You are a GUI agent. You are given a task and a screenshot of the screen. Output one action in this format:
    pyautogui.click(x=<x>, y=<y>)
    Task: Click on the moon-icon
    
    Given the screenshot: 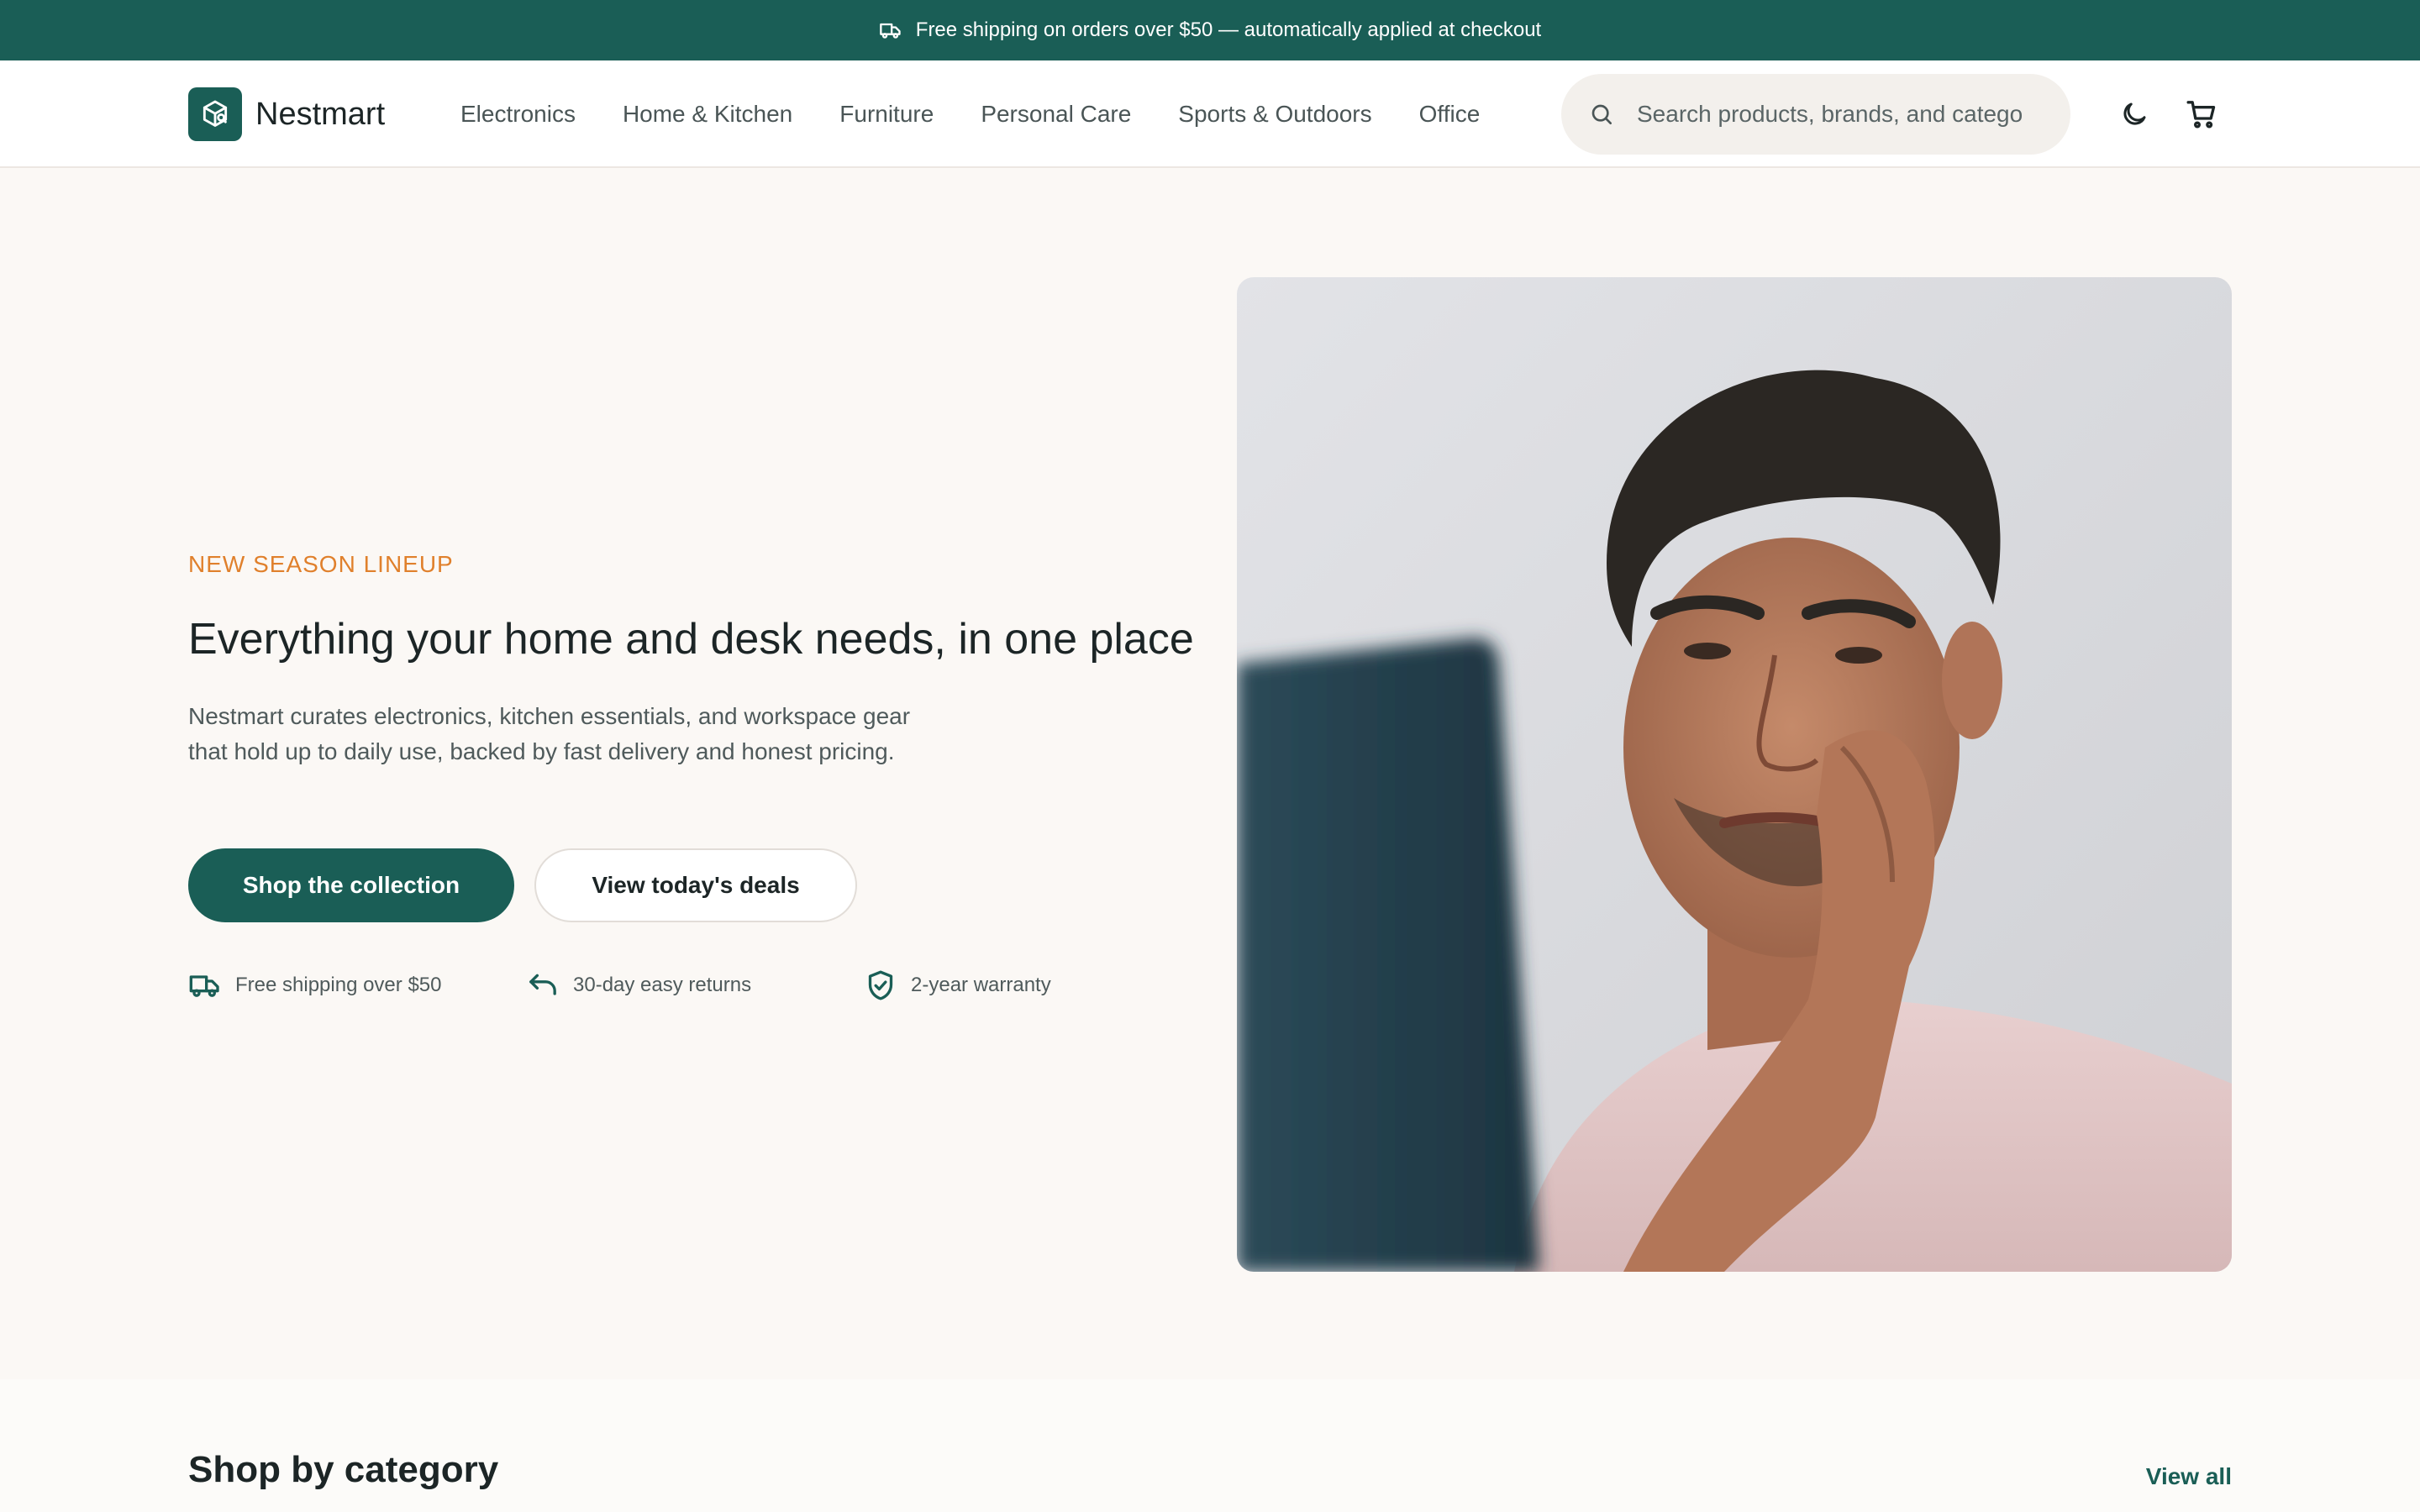 What is the action you would take?
    pyautogui.click(x=2134, y=114)
    